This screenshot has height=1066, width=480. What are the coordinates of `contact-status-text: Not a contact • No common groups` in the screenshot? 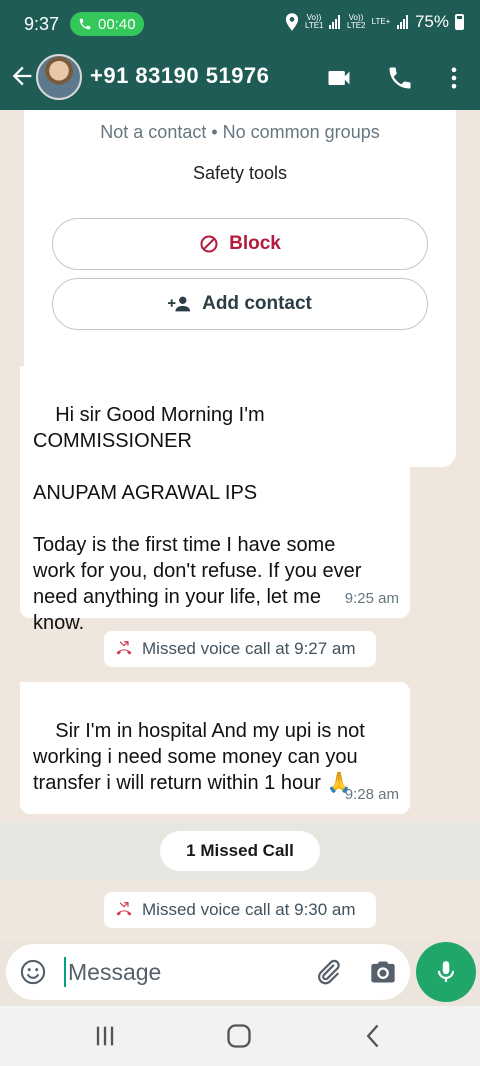 It's located at (240, 132).